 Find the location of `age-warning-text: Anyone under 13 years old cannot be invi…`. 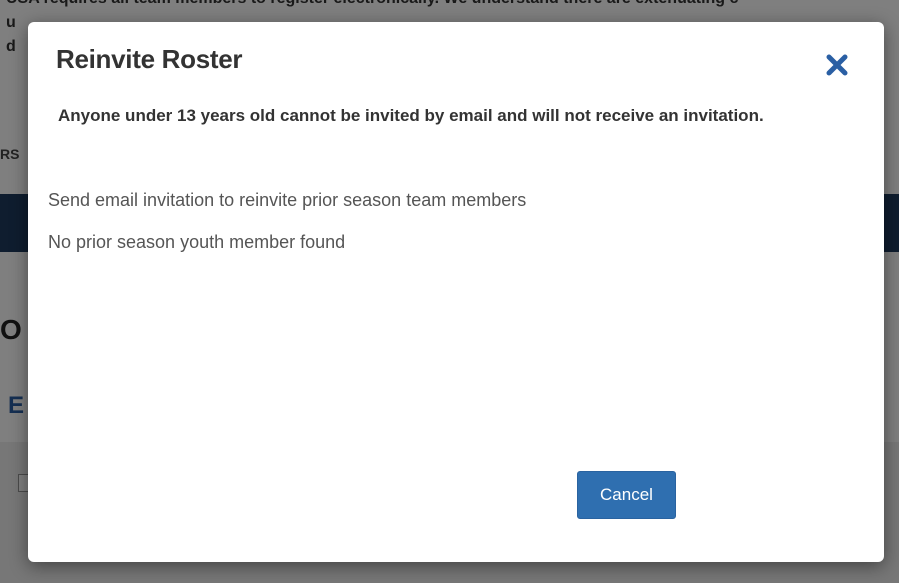

age-warning-text: Anyone under 13 years old cannot be invi… is located at coordinates (411, 115).